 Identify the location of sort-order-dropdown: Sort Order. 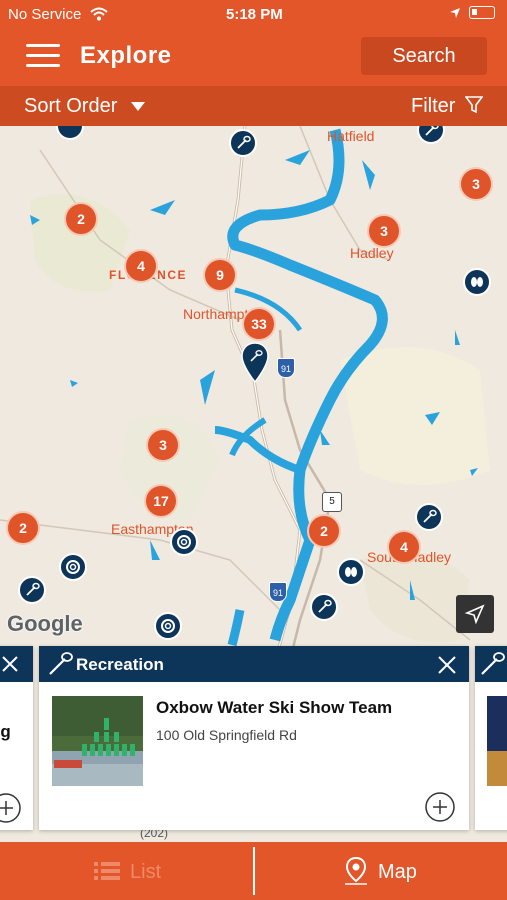
(84, 106).